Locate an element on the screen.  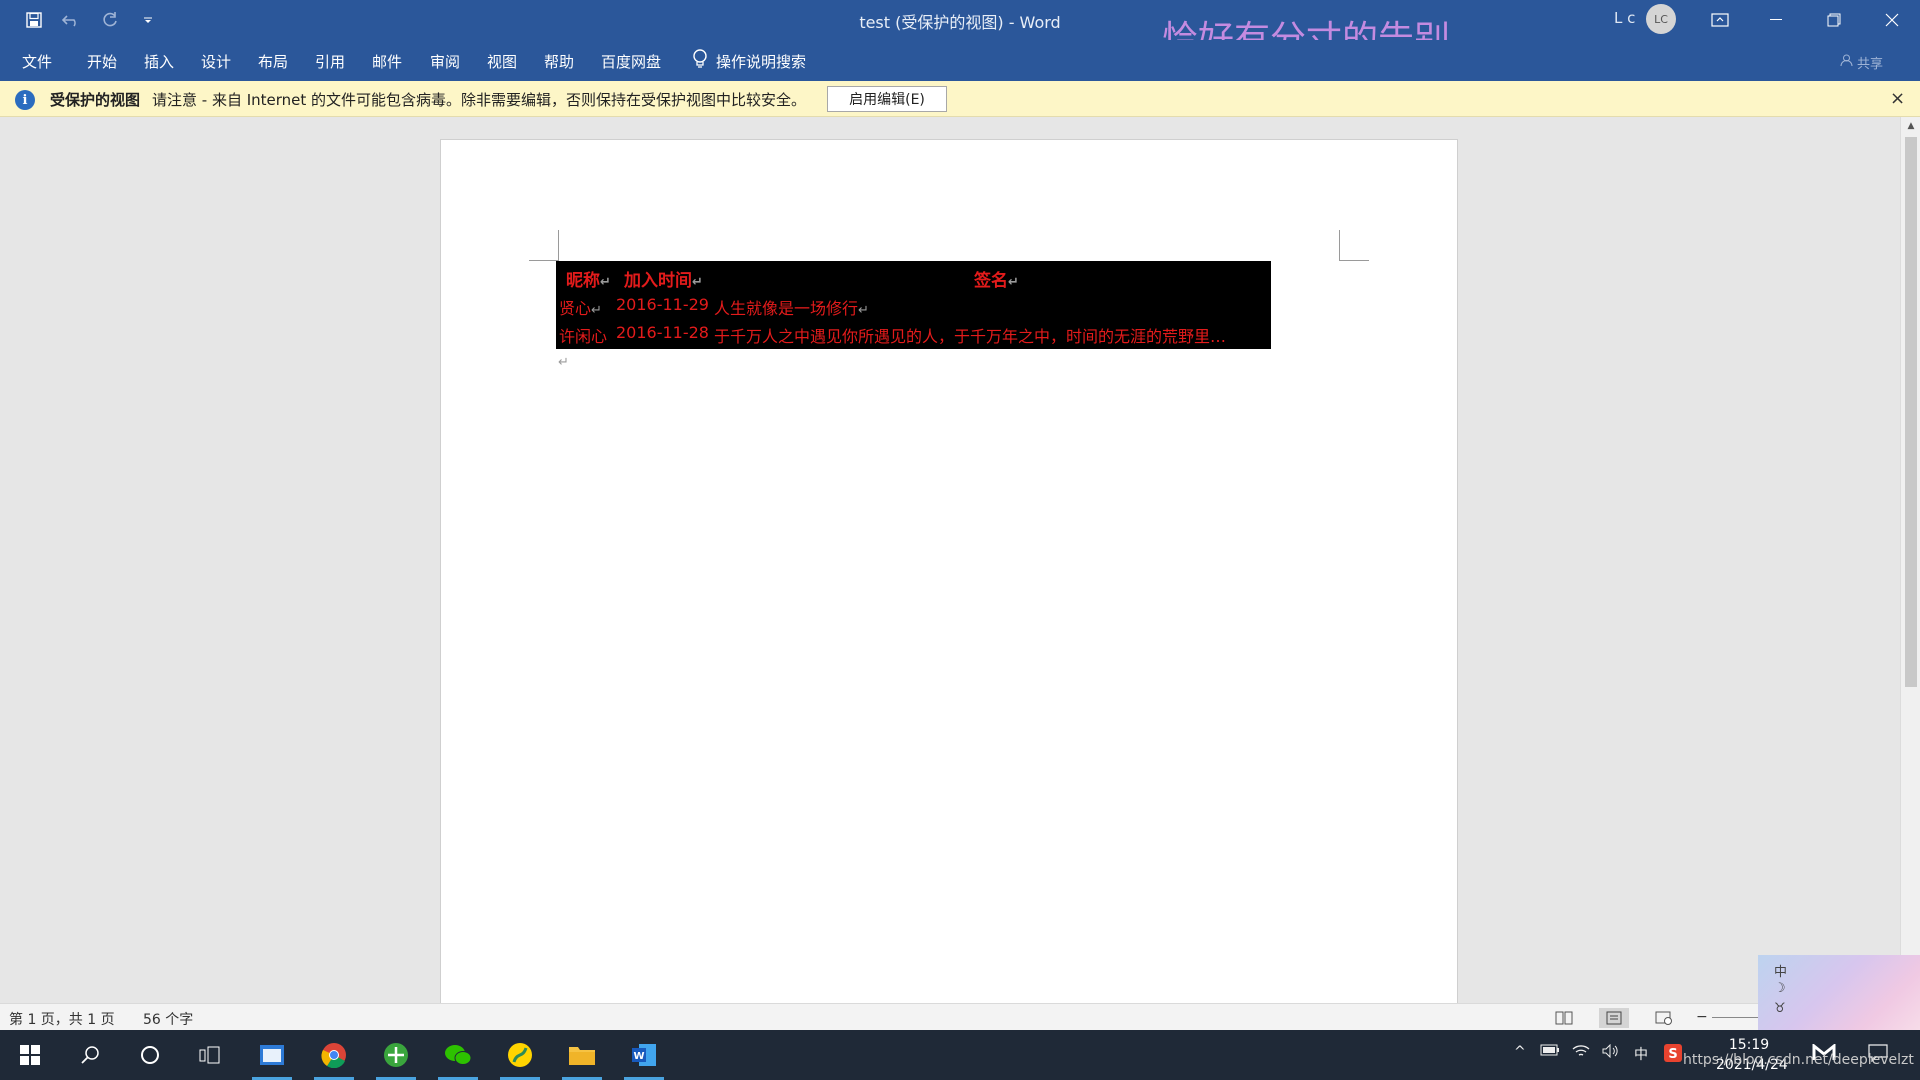
person-icon is located at coordinates (1846, 62).